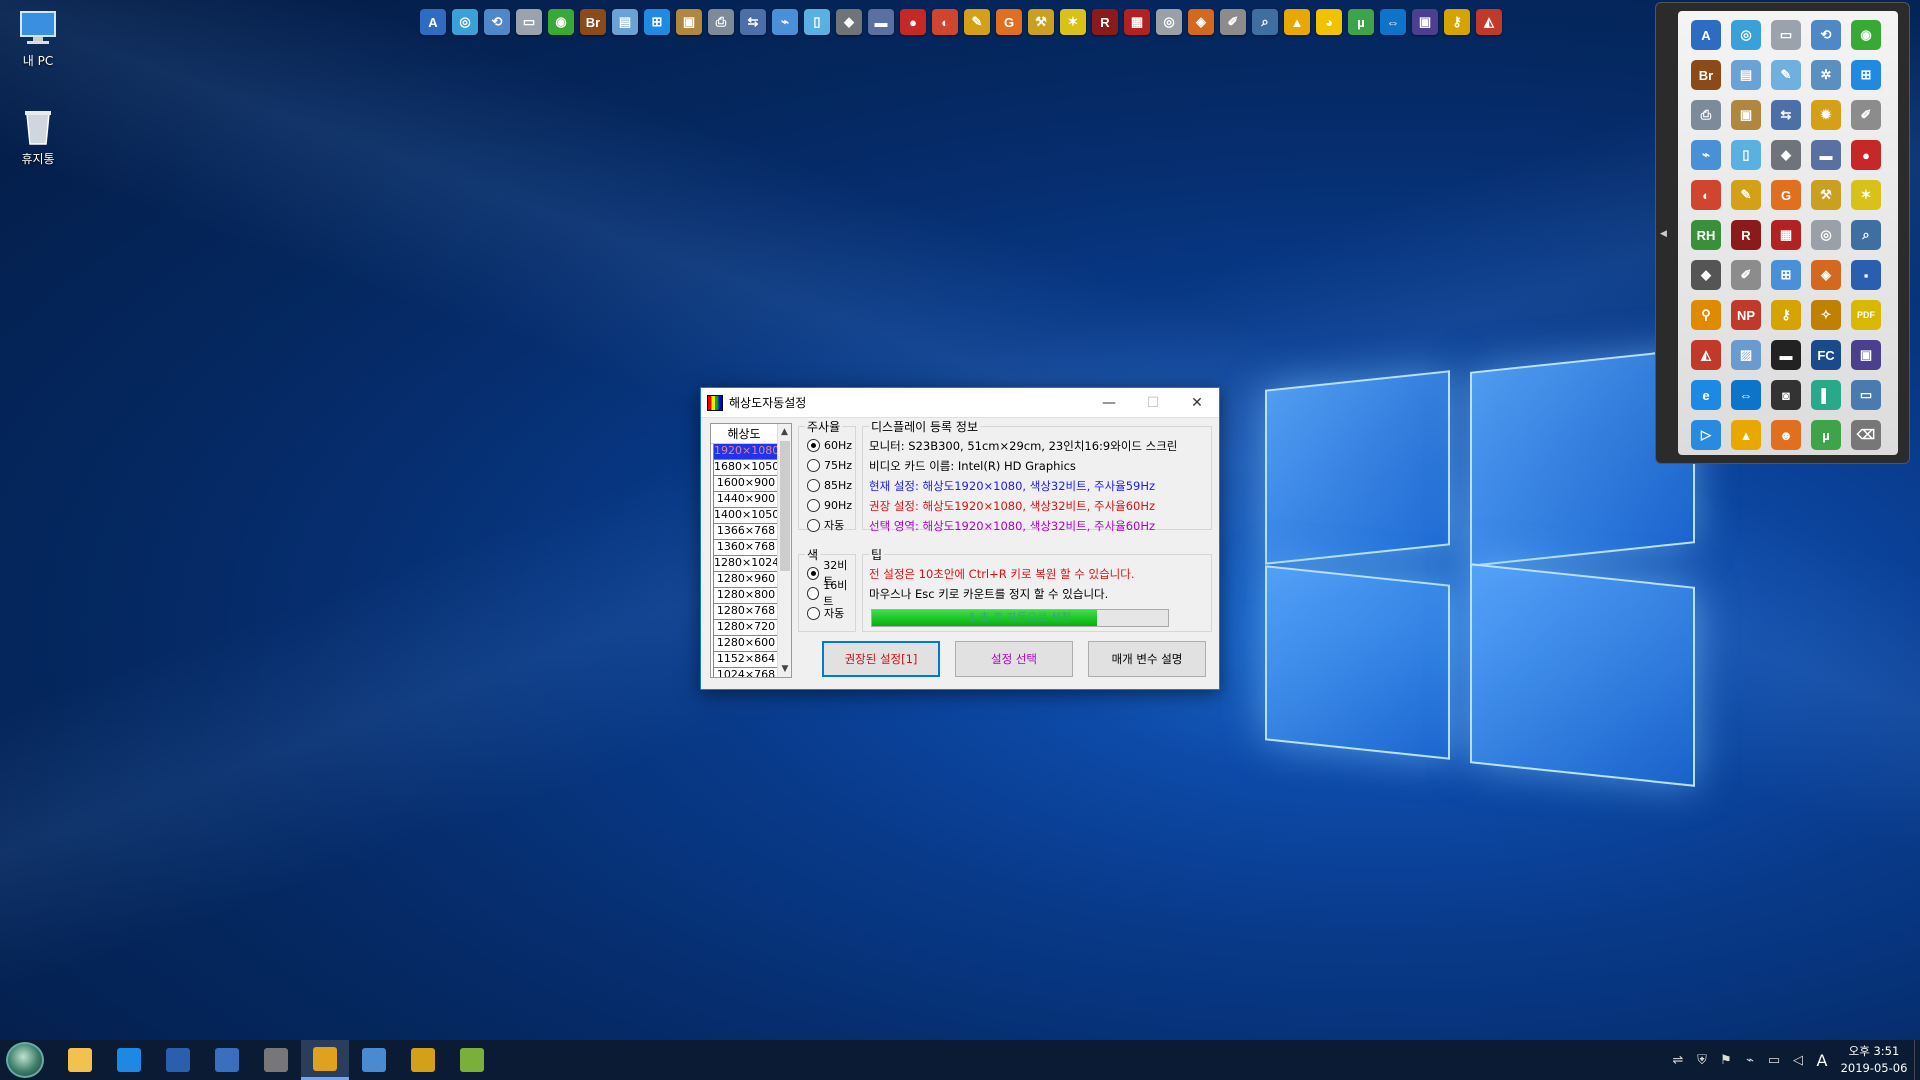 The image size is (1920, 1080). What do you see at coordinates (1786, 395) in the screenshot?
I see `camera-icon: ◙` at bounding box center [1786, 395].